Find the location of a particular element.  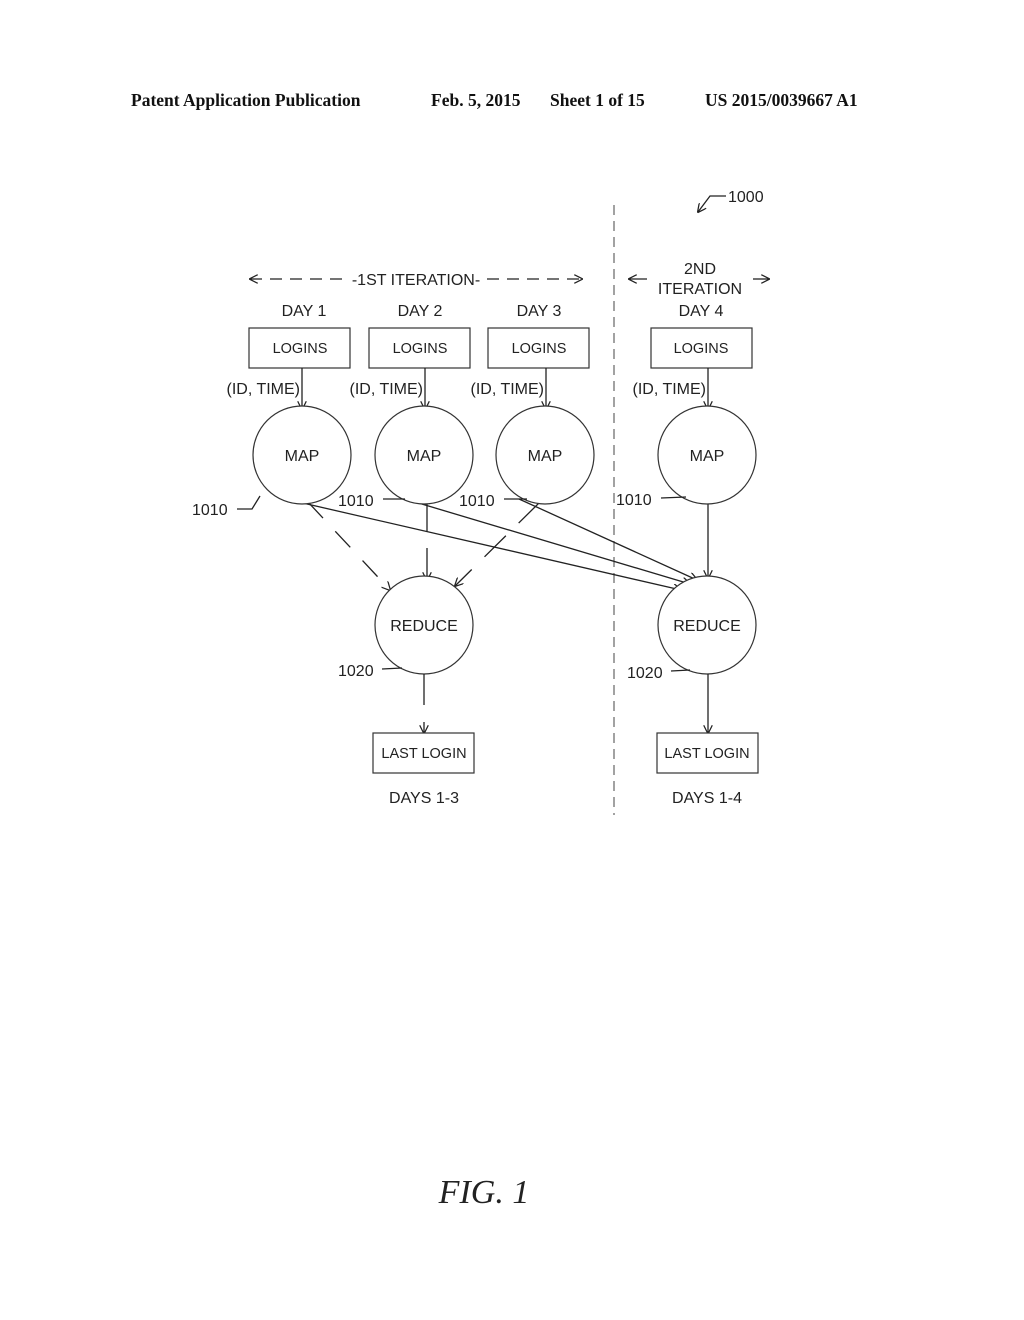

day-label: DAY 4 is located at coordinates (701, 311).